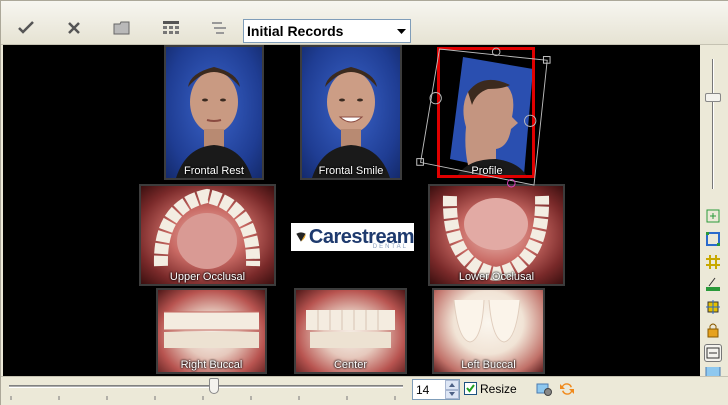 Image resolution: width=728 pixels, height=405 pixels. I want to click on move-icon, so click(713, 307).